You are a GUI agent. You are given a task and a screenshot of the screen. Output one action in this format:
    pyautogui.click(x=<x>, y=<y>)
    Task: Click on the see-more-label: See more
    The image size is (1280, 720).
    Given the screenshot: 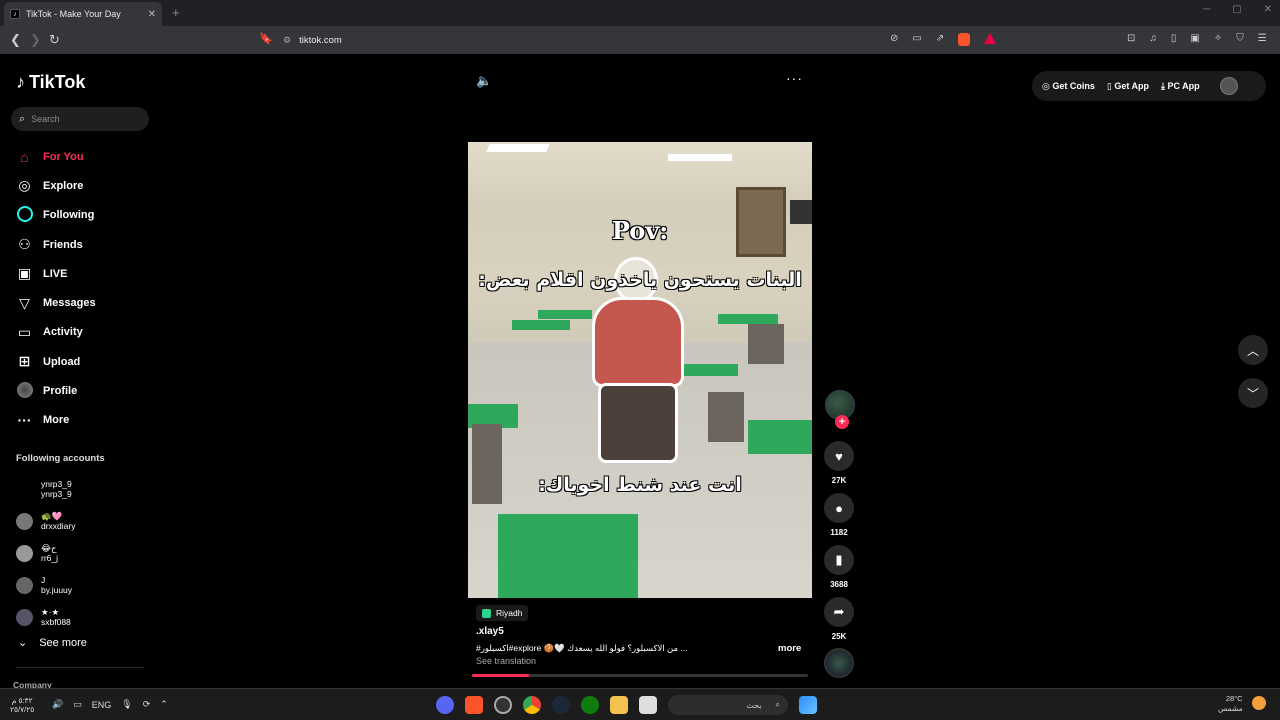 What is the action you would take?
    pyautogui.click(x=63, y=642)
    